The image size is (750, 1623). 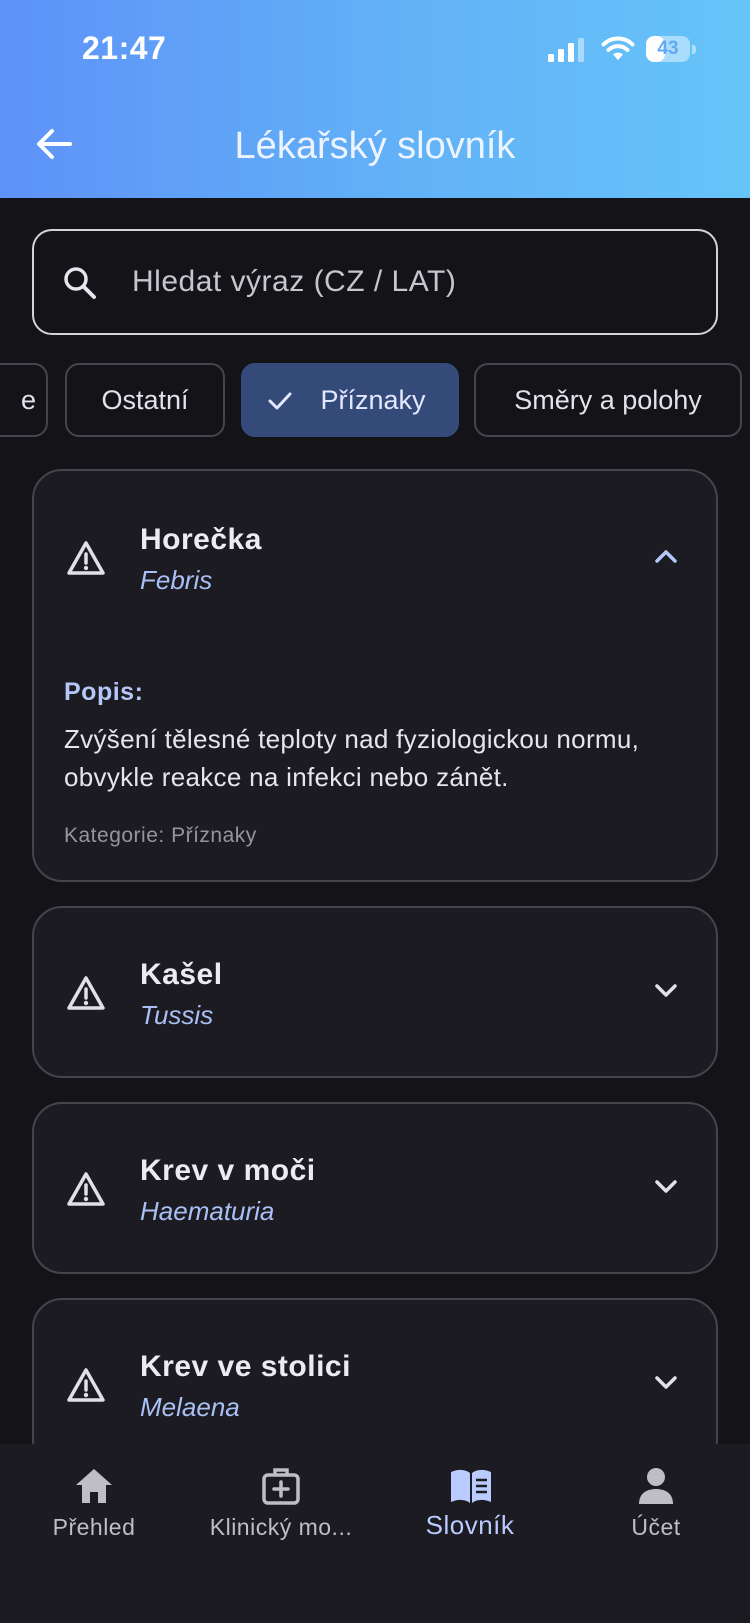 I want to click on nav-item-slovnik: Slovník, so click(x=470, y=1499).